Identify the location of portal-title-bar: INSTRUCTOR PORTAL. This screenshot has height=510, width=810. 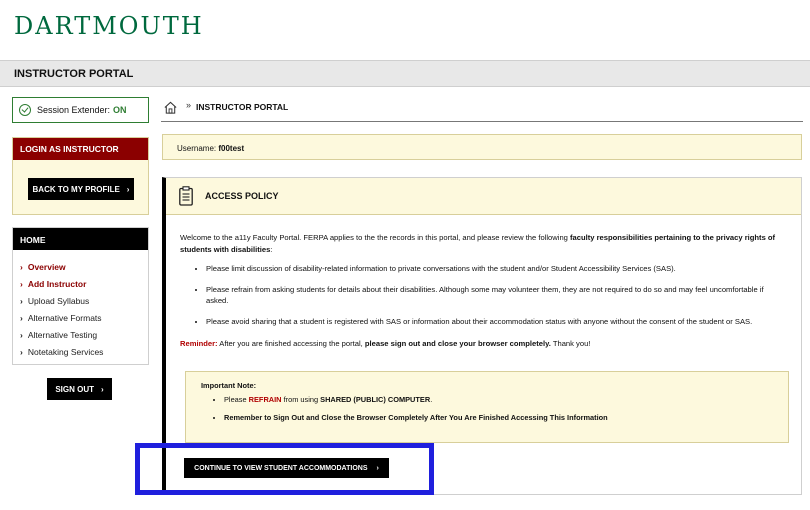
(405, 73).